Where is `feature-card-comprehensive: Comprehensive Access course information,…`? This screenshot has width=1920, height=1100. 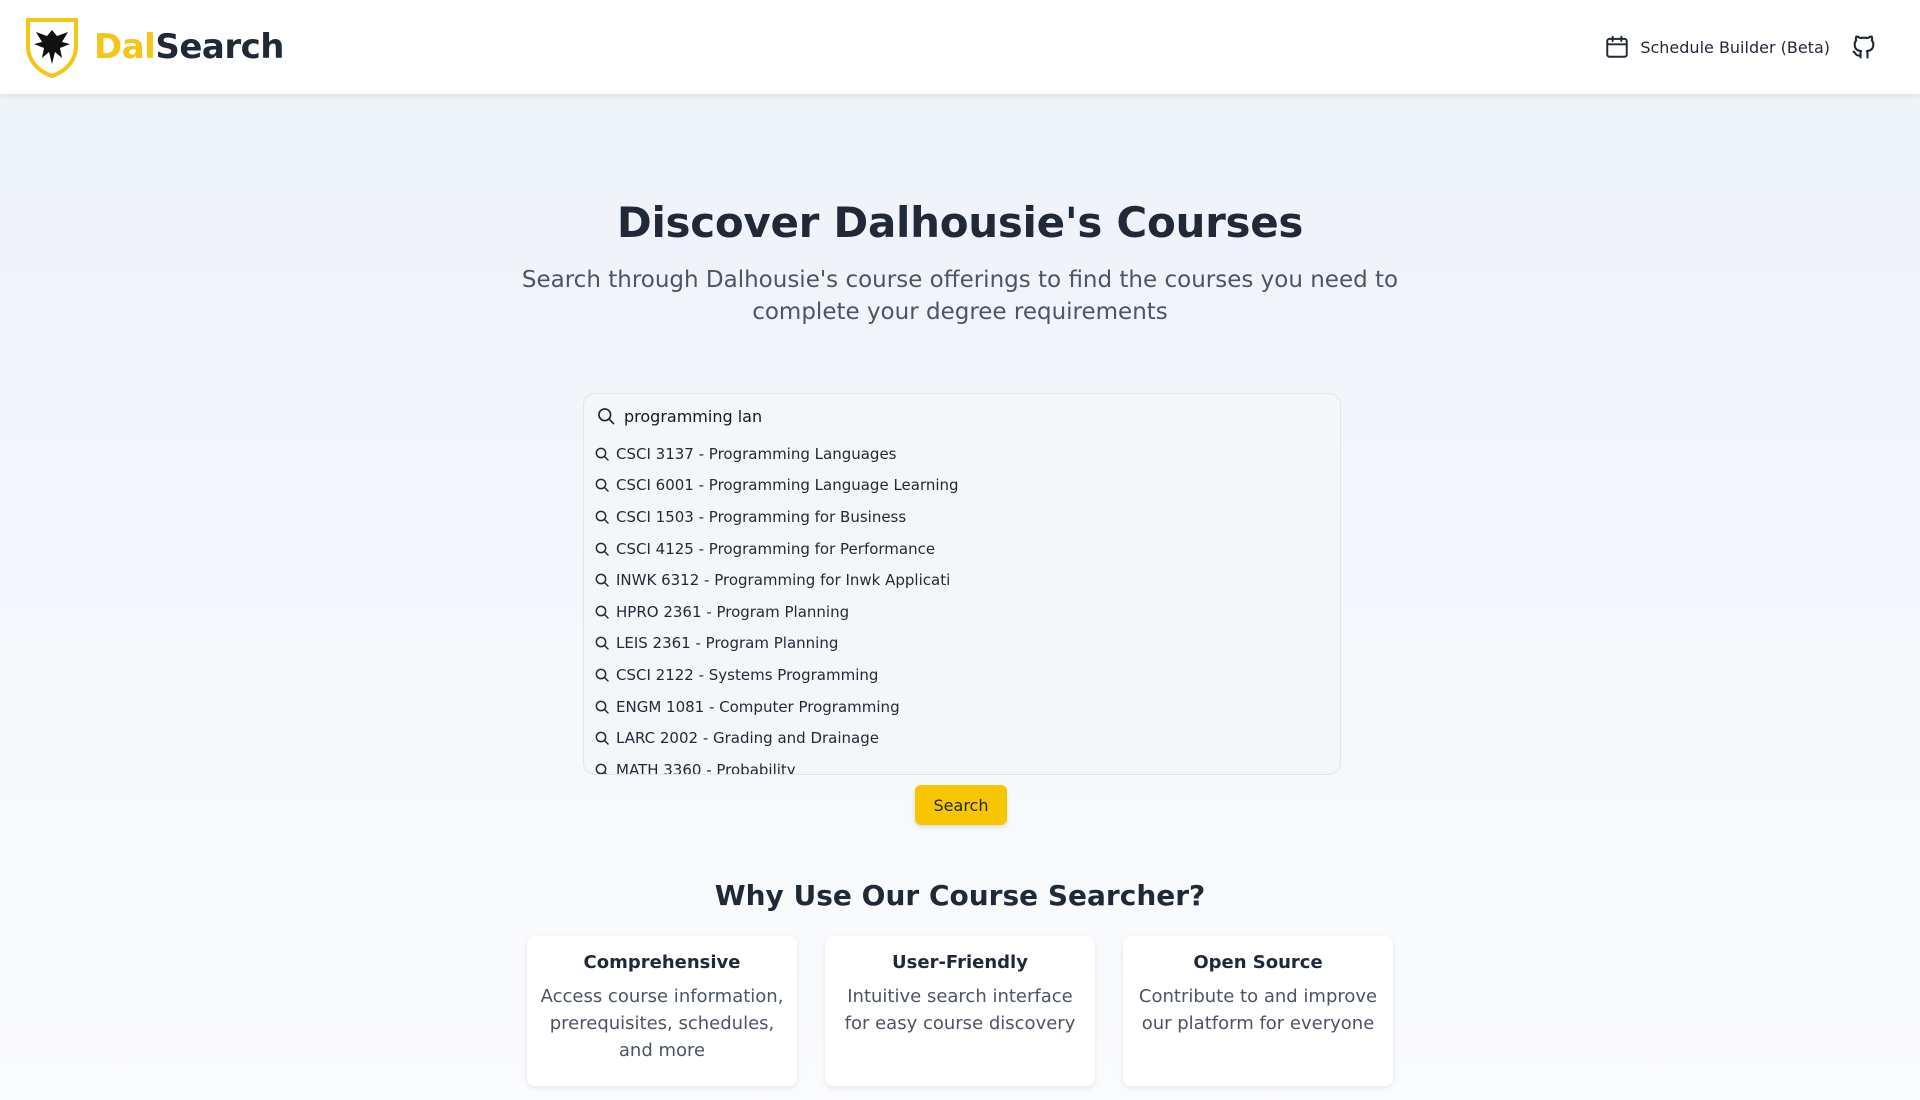 feature-card-comprehensive: Comprehensive Access course information,… is located at coordinates (662, 1011).